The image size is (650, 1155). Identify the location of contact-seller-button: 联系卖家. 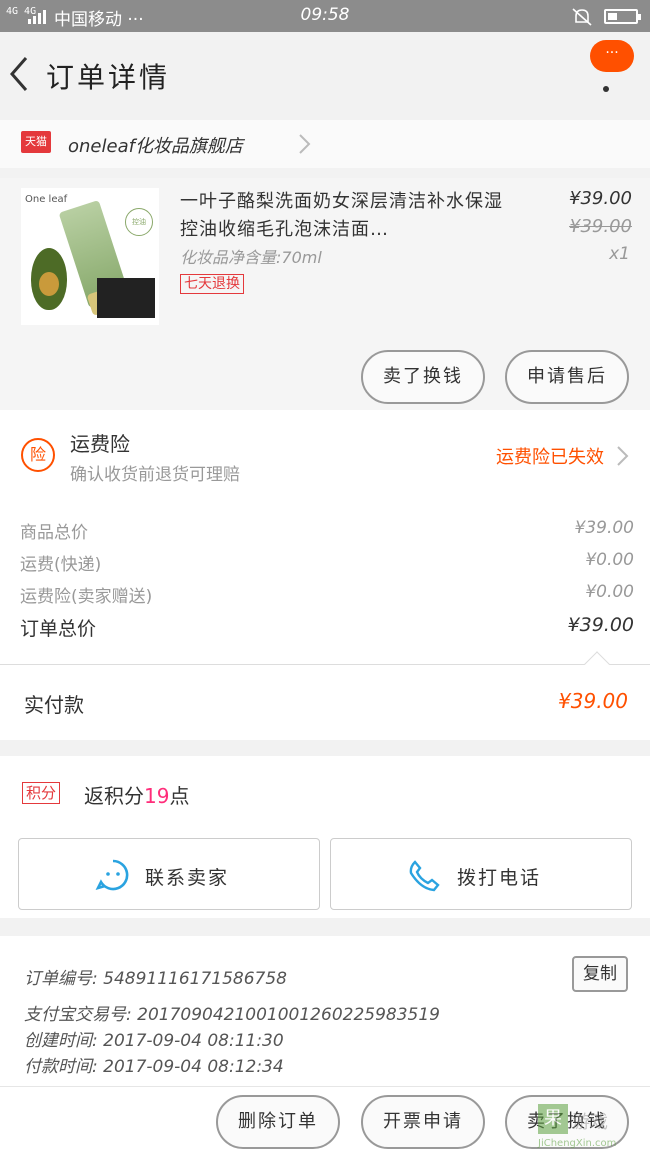
(169, 874).